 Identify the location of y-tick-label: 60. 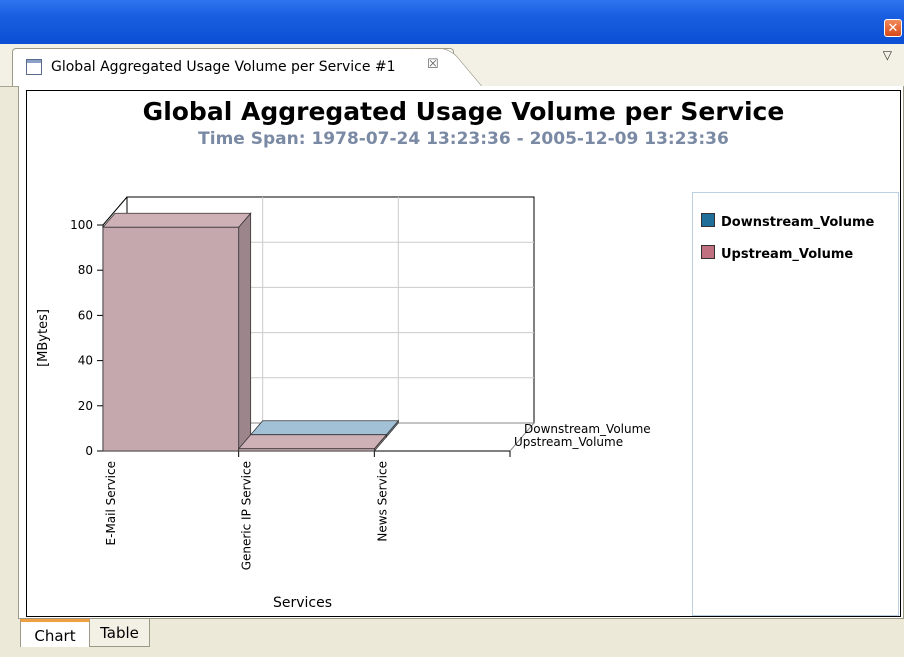
(85, 315).